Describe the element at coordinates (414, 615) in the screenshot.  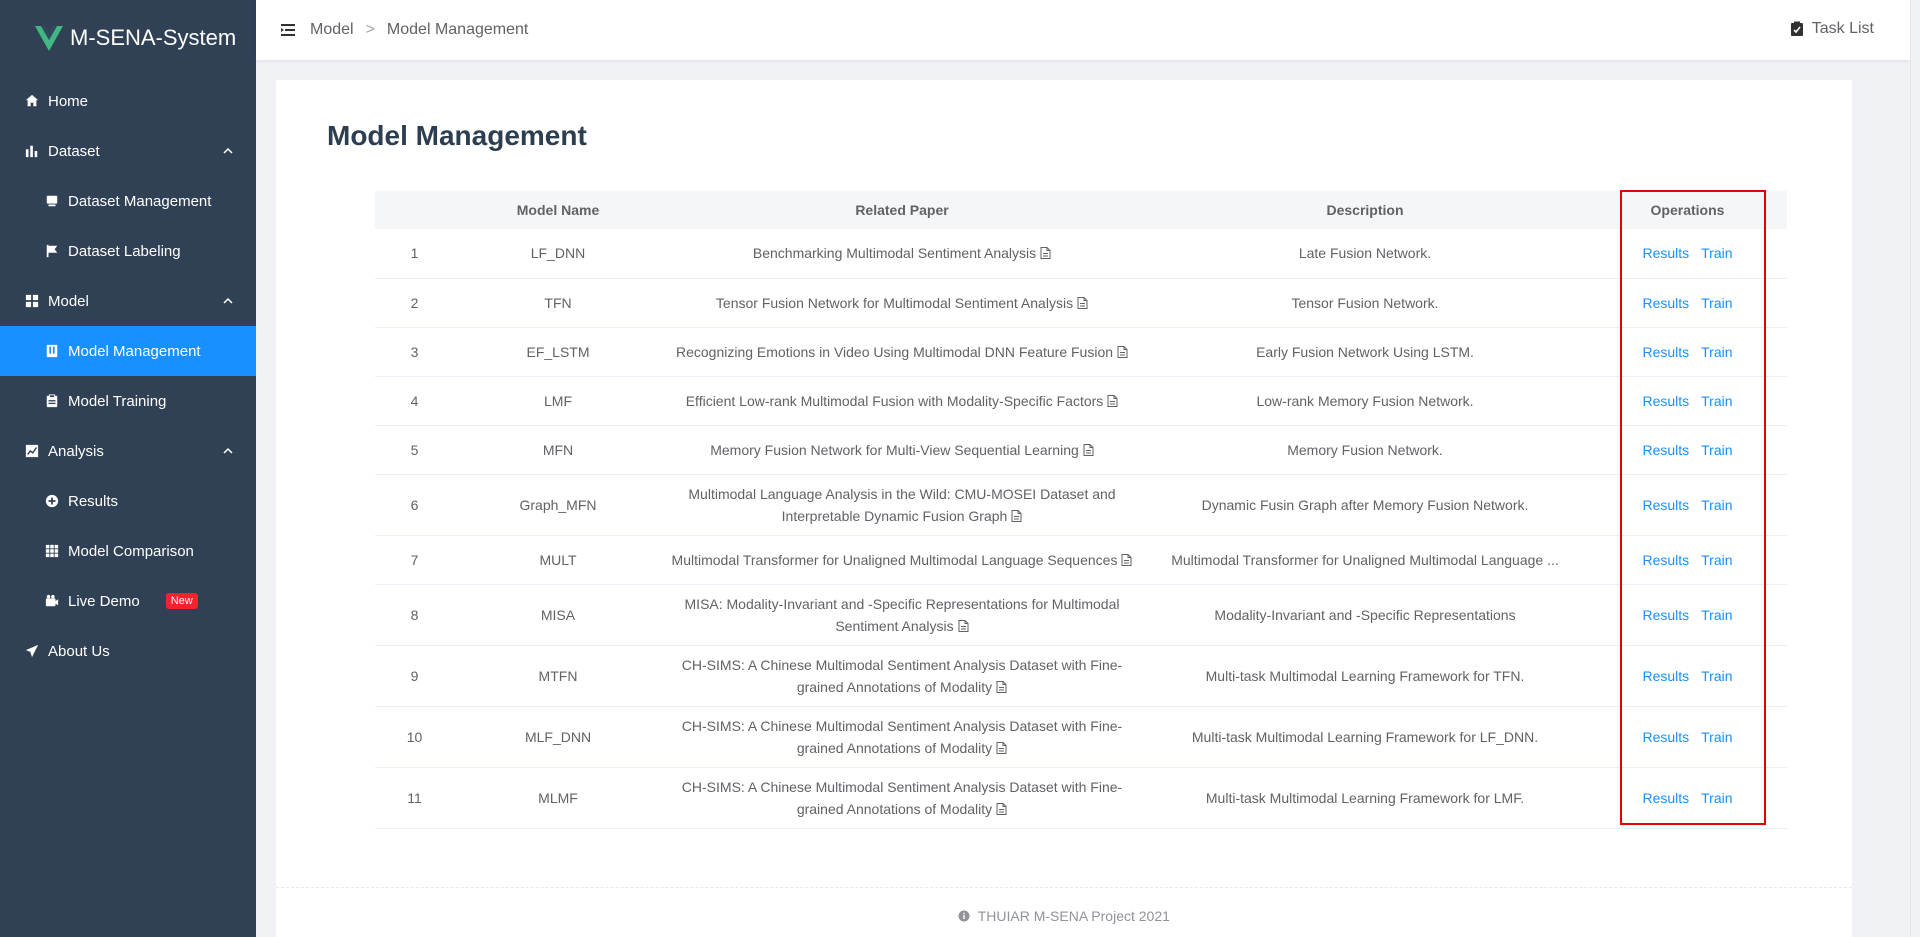
I see `row-index: 8` at that location.